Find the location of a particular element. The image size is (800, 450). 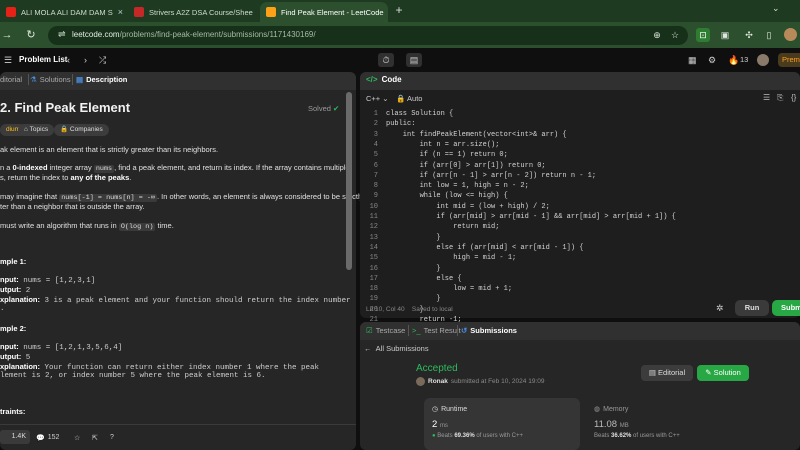

comments-button: 💬 152 is located at coordinates (47, 437).